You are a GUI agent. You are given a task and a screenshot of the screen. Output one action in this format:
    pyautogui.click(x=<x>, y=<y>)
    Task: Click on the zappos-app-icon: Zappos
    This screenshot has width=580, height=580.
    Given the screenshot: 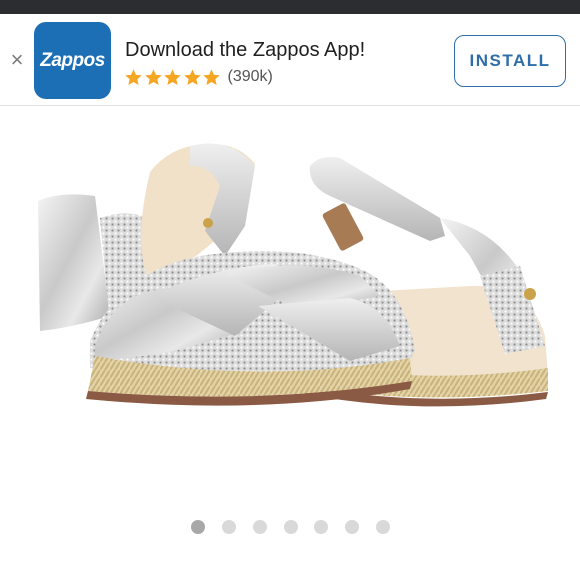 What is the action you would take?
    pyautogui.click(x=72, y=60)
    